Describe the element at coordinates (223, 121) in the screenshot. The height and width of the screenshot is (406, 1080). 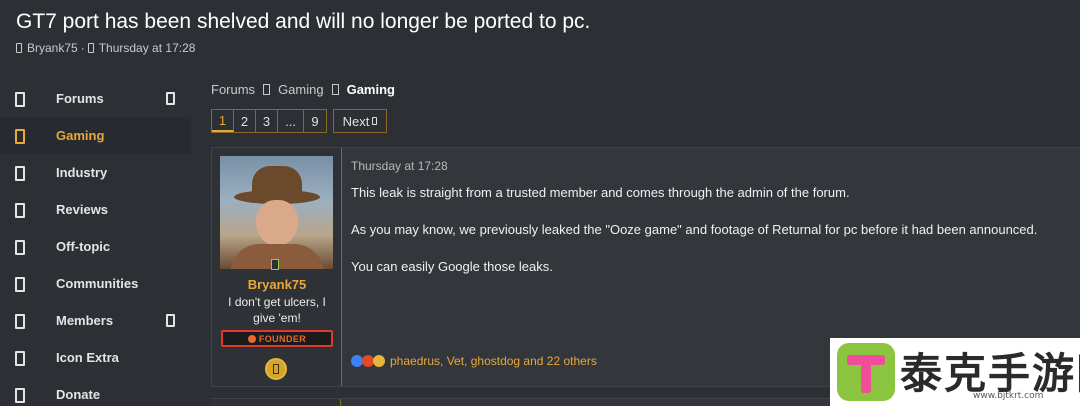
I see `page-link-current: 1` at that location.